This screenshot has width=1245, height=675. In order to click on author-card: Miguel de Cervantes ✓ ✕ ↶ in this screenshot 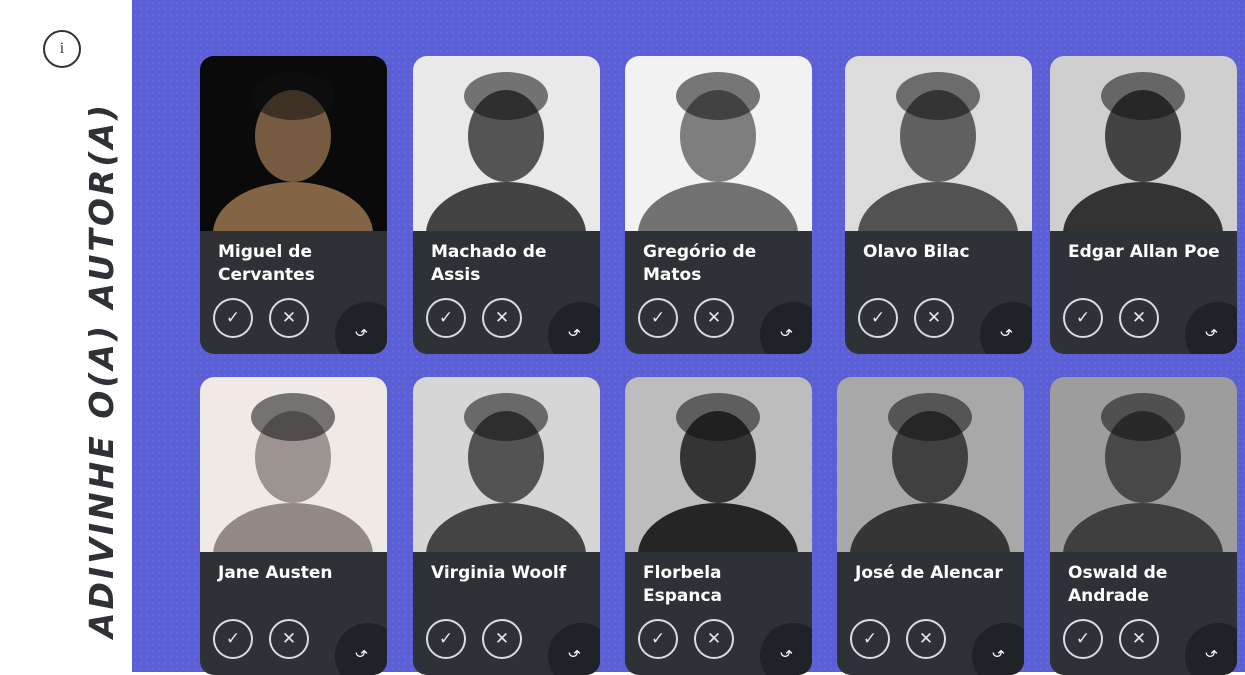, I will do `click(293, 205)`.